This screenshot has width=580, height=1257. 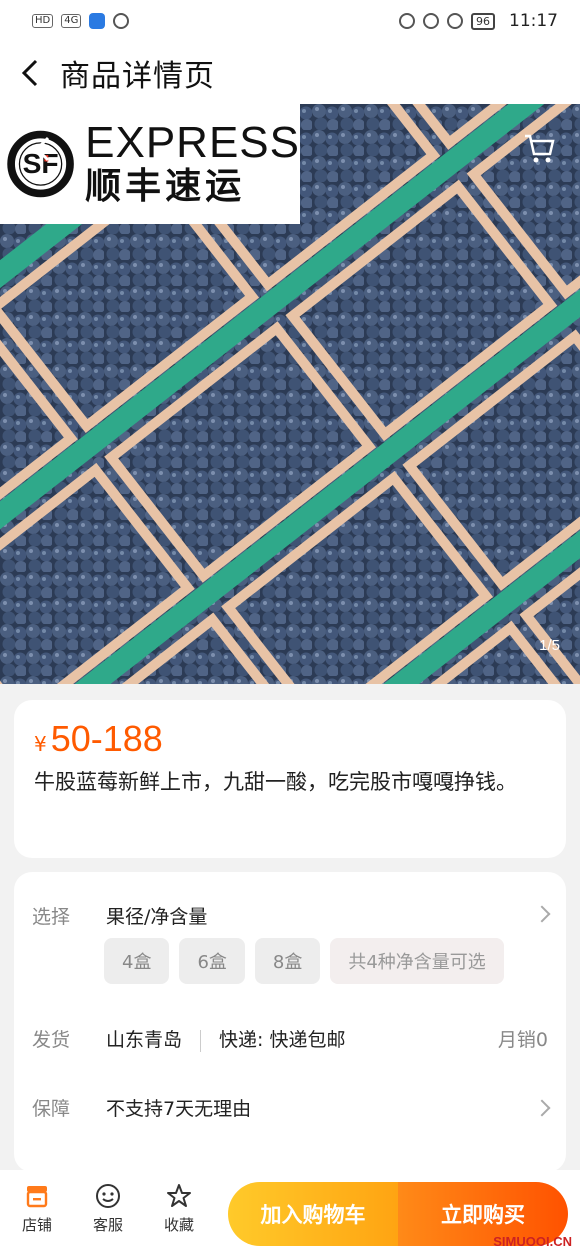 What do you see at coordinates (51, 917) in the screenshot?
I see `select-label: 选择` at bounding box center [51, 917].